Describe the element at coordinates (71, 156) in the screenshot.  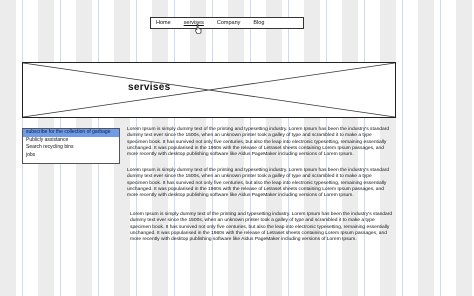
I see `menu-item-jobs: jobs` at that location.